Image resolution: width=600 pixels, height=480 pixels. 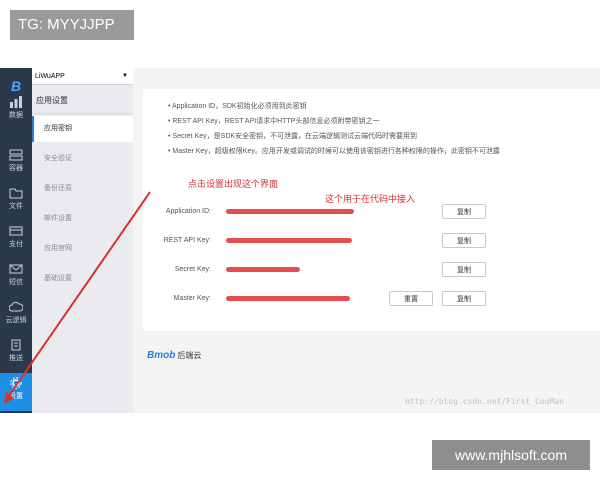 What do you see at coordinates (16, 244) in the screenshot?
I see `rail-label: 支付` at bounding box center [16, 244].